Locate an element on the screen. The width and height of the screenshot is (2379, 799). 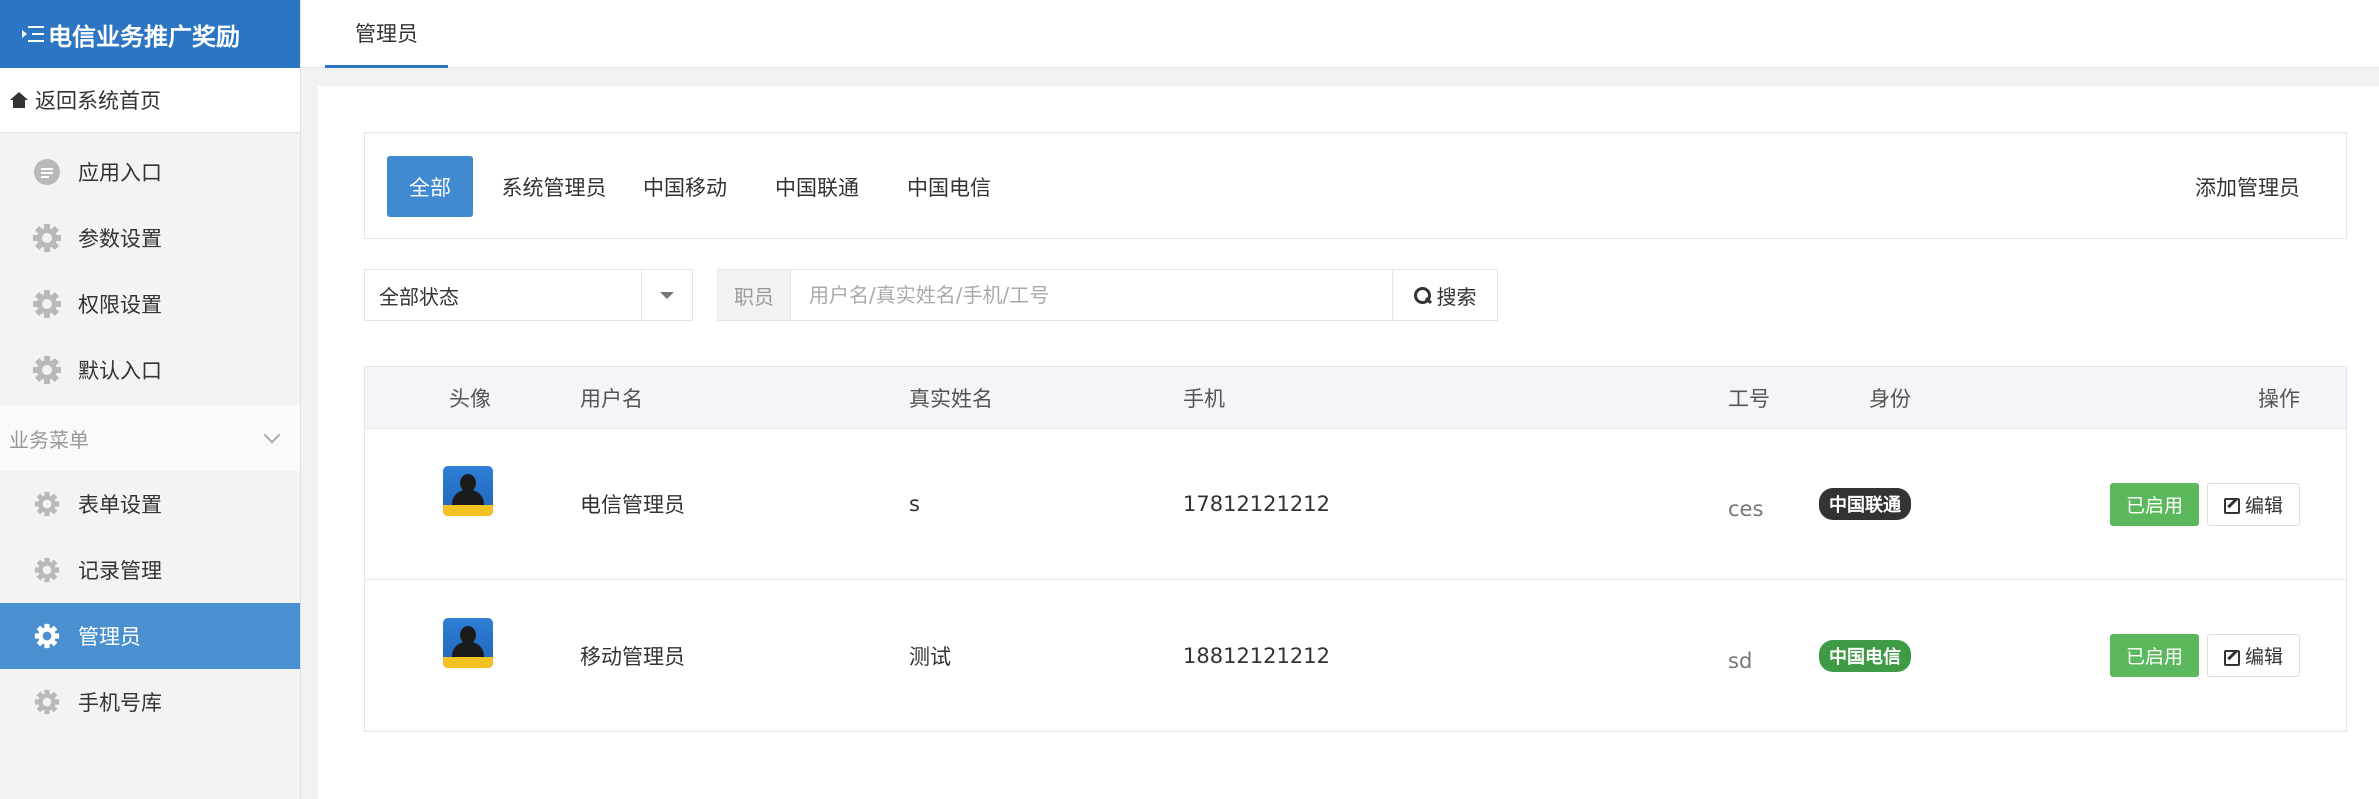
filter-tab-all: 全部 is located at coordinates (430, 186).